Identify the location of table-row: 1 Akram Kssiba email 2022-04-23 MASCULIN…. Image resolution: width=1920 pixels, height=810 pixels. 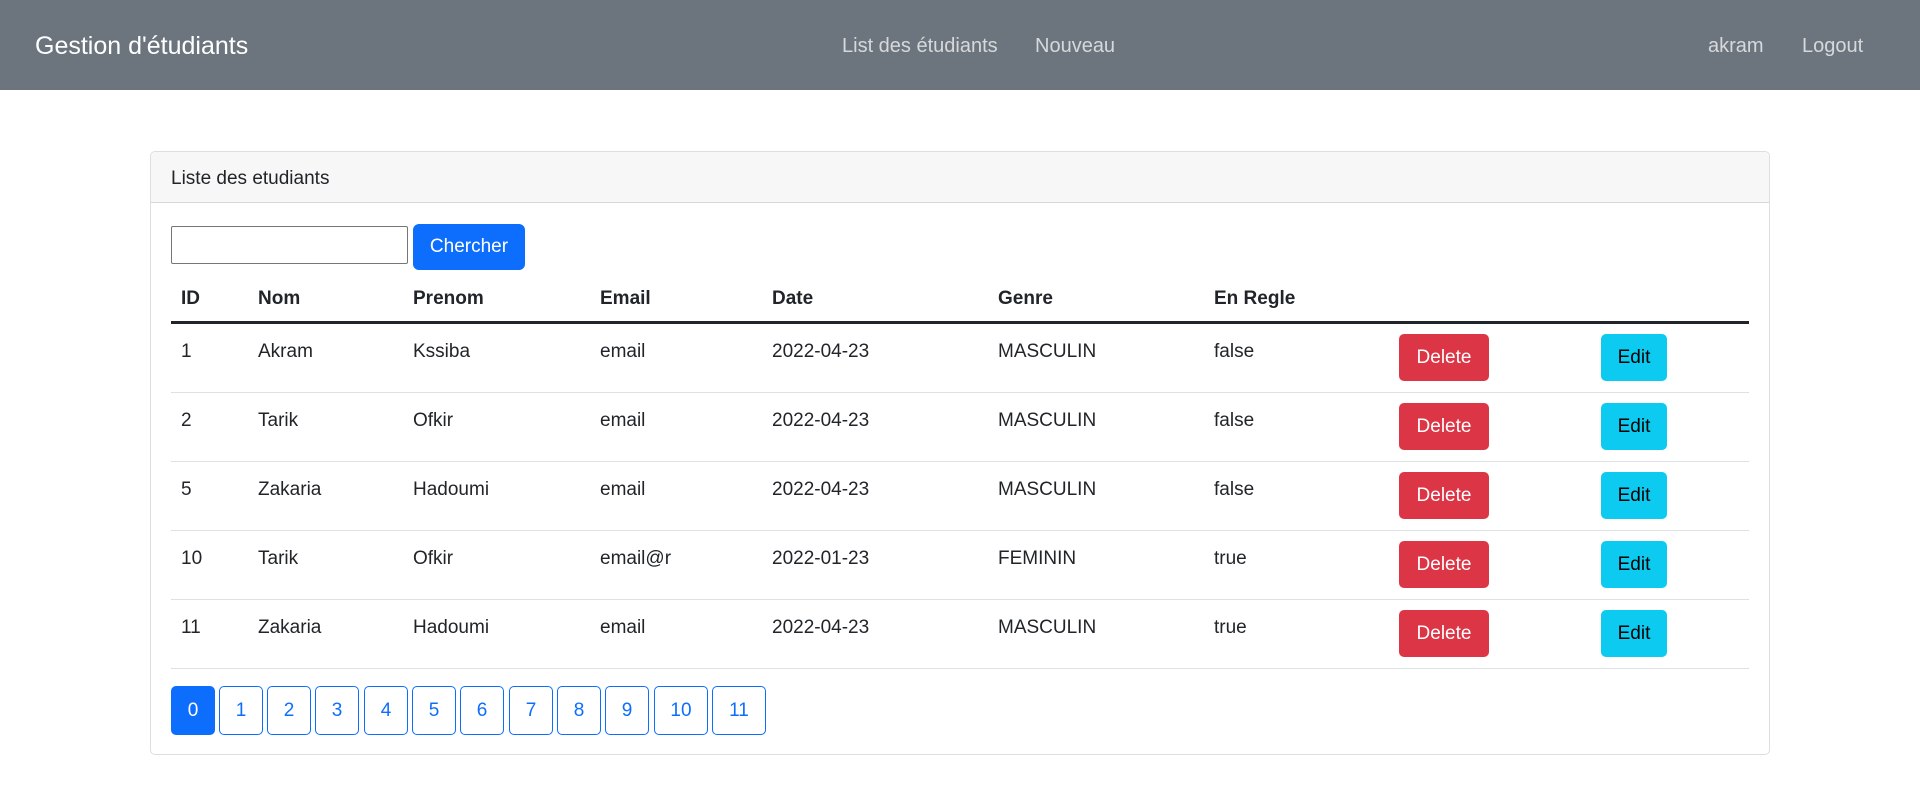
(960, 358).